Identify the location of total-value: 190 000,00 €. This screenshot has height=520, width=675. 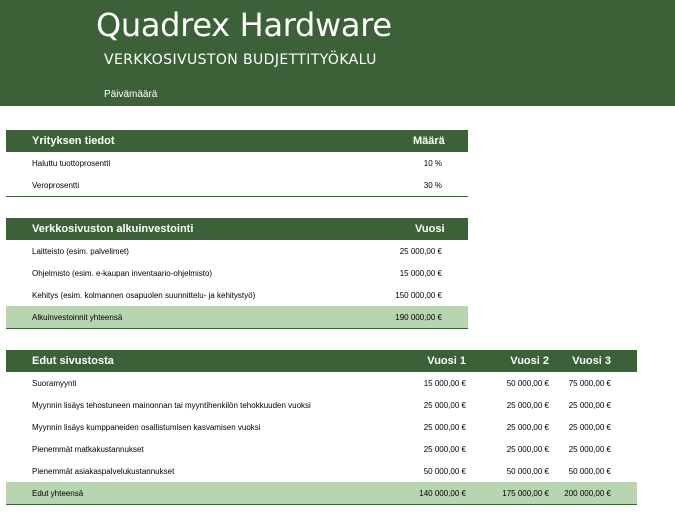
(418, 317).